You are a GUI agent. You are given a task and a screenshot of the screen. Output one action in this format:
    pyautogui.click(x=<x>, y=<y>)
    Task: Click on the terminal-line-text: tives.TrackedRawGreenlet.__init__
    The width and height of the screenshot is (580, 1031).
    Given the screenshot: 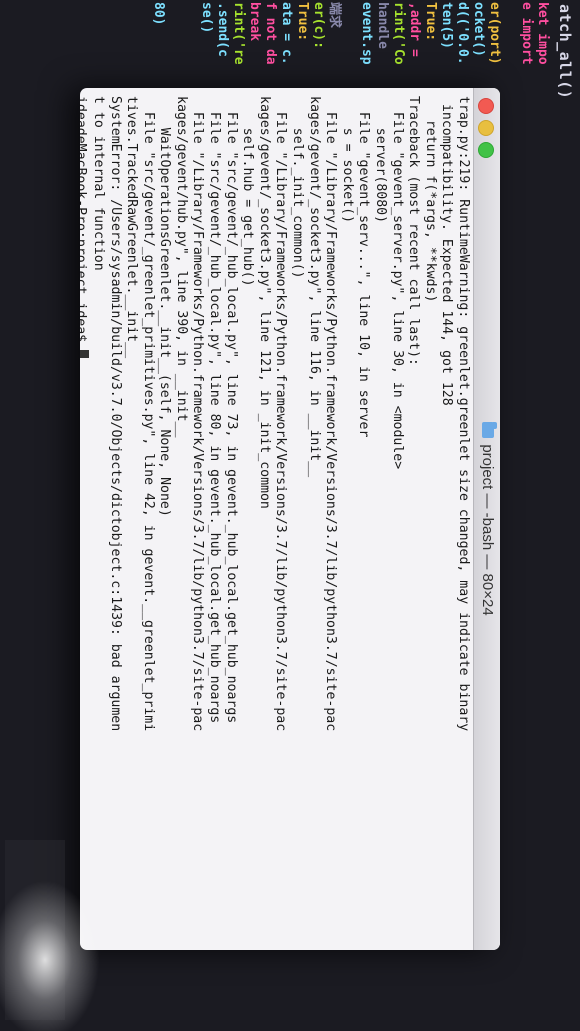 What is the action you would take?
    pyautogui.click(x=132, y=227)
    